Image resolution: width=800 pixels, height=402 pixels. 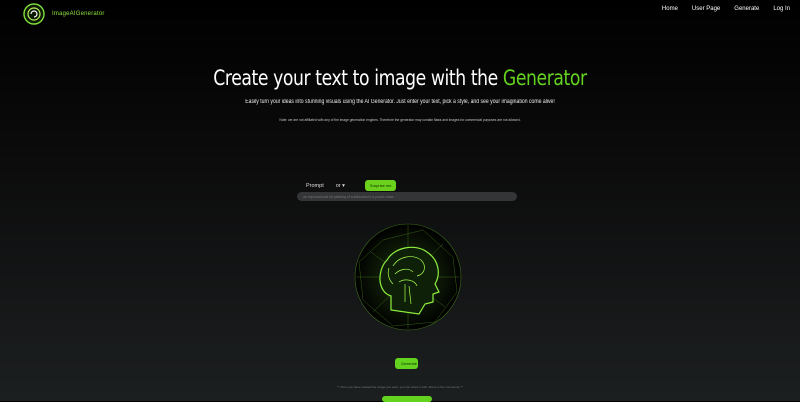 What do you see at coordinates (781, 9) in the screenshot?
I see `nav-log-in: Log In` at bounding box center [781, 9].